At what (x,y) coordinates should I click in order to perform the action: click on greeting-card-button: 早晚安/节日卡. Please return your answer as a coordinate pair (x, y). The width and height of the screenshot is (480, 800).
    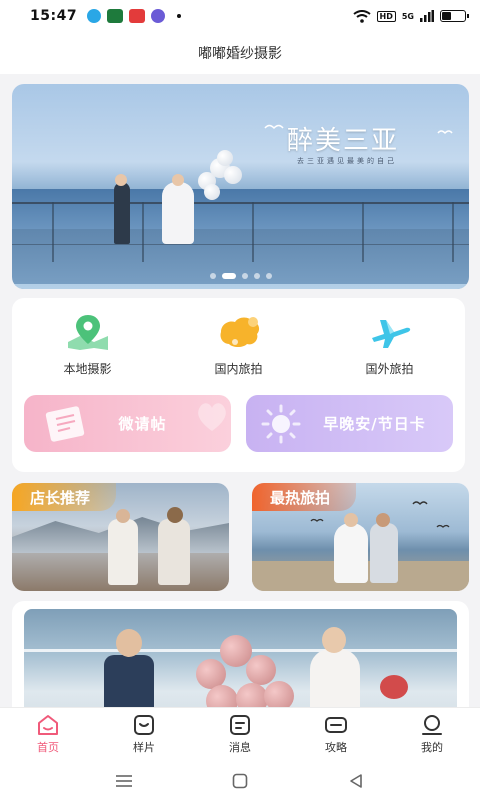
    Looking at the image, I should click on (349, 423).